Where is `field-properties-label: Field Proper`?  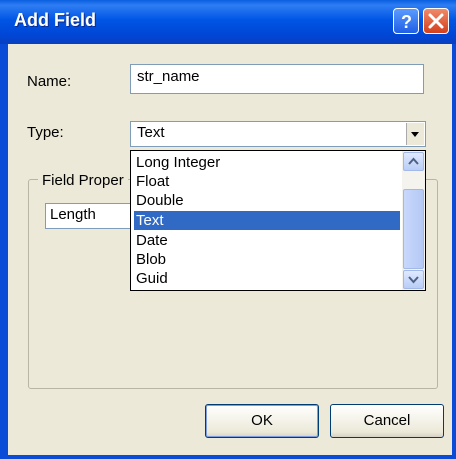
field-properties-label: Field Proper is located at coordinates (83, 180).